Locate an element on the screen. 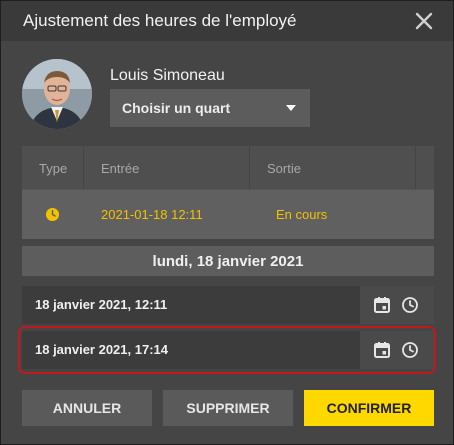 This screenshot has width=454, height=445. column-header-filler is located at coordinates (425, 167).